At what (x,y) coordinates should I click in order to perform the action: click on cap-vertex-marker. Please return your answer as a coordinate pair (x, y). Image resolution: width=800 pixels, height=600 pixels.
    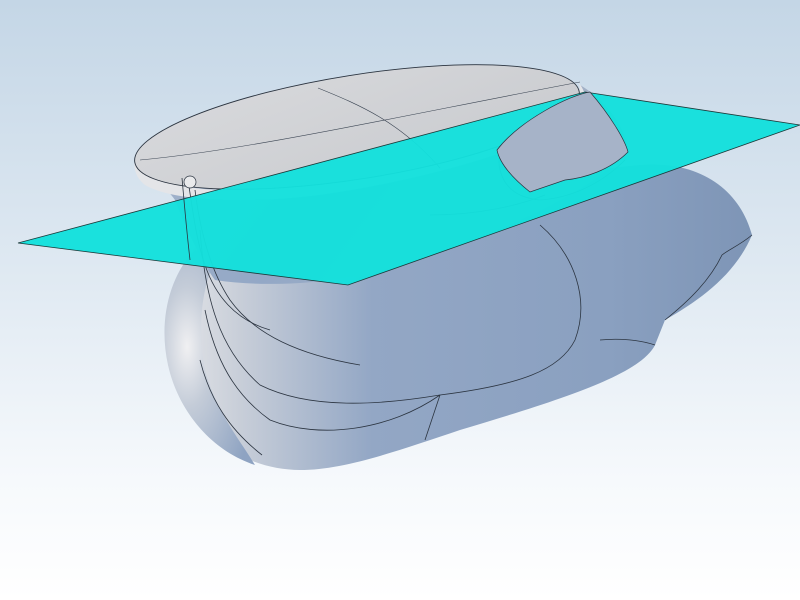
    Looking at the image, I should click on (190, 182).